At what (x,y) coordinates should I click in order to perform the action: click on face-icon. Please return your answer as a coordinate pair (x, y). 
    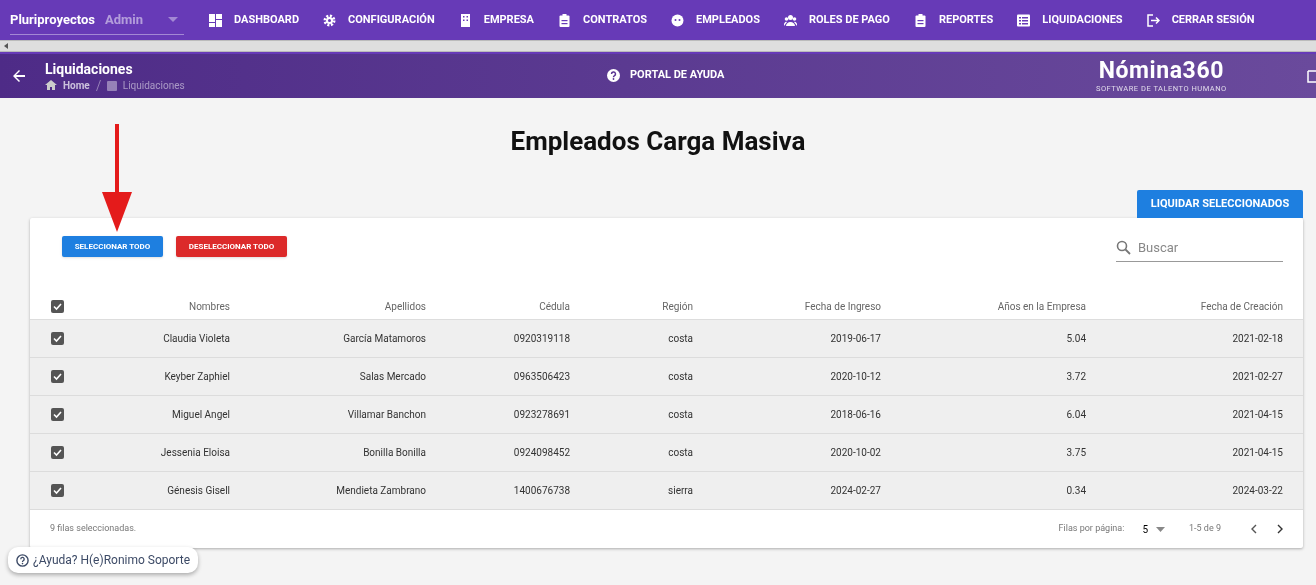
    Looking at the image, I should click on (678, 20).